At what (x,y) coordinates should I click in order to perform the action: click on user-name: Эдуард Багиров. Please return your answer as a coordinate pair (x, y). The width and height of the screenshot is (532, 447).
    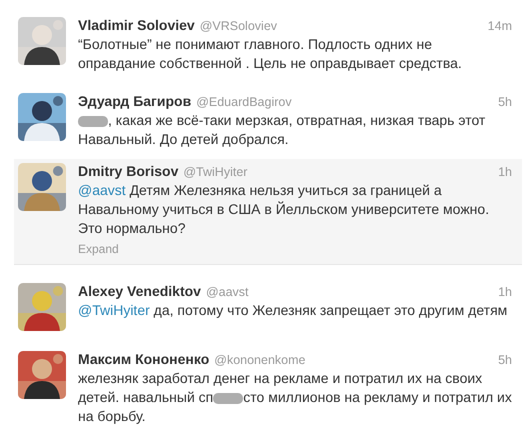
    Looking at the image, I should click on (135, 101).